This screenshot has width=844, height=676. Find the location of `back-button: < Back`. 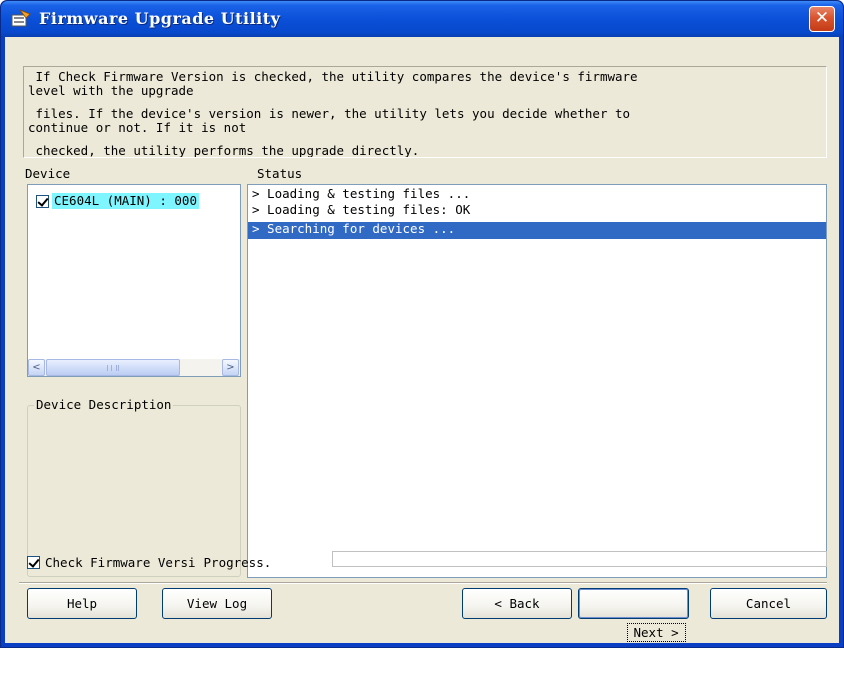

back-button: < Back is located at coordinates (517, 603).